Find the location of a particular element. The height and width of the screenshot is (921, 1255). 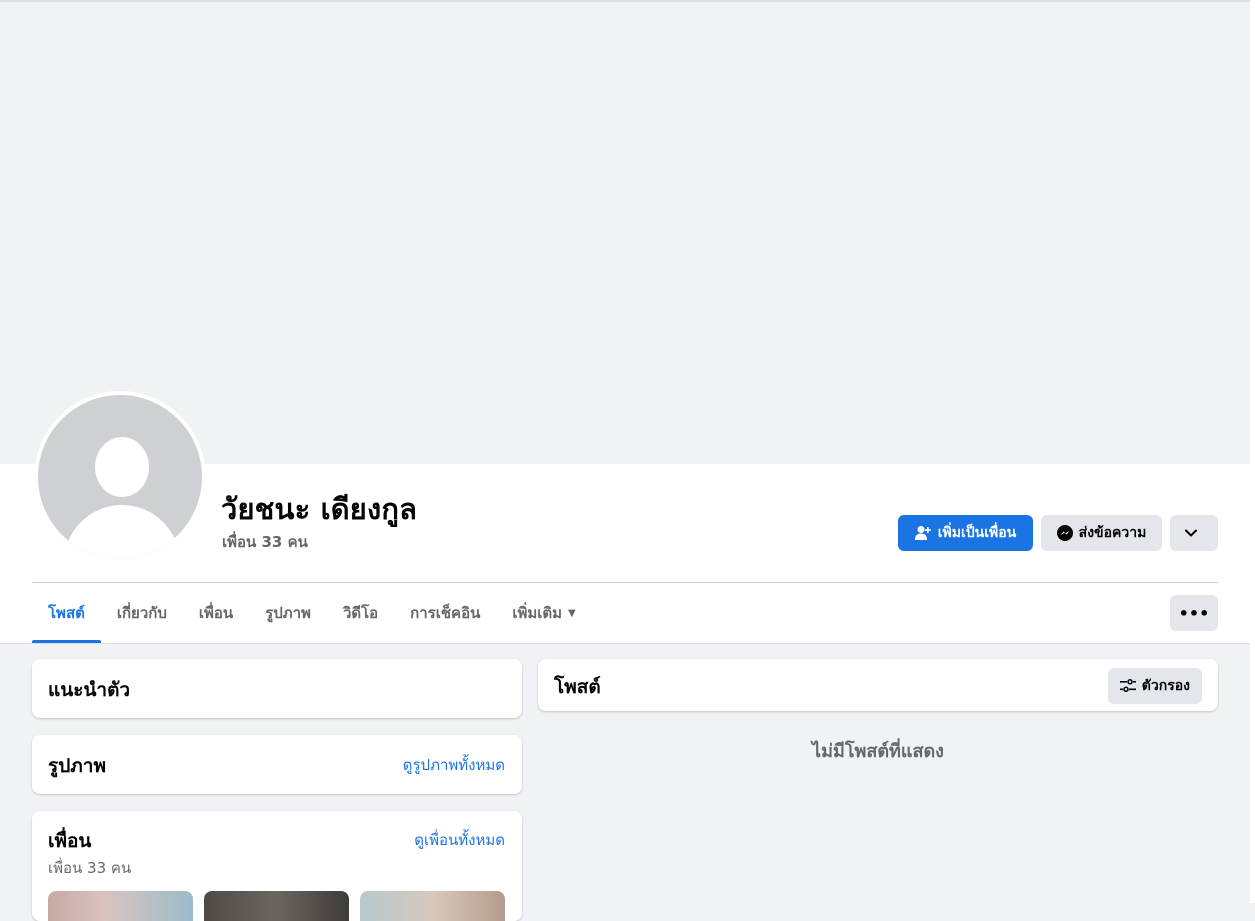

scrollbar-track is located at coordinates (1252, 451).